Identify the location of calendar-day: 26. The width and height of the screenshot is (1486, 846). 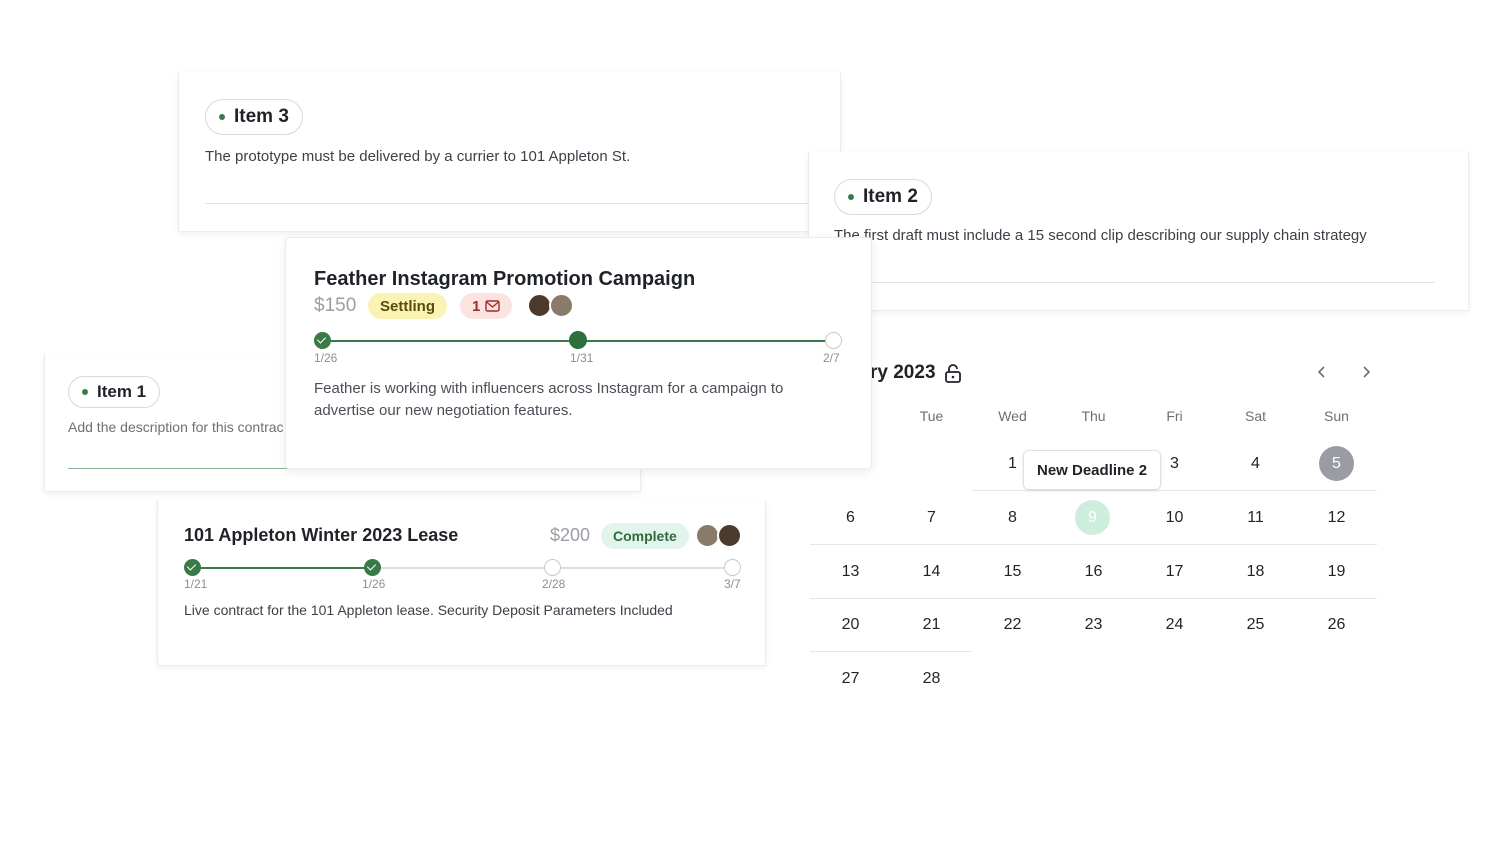
(1336, 625).